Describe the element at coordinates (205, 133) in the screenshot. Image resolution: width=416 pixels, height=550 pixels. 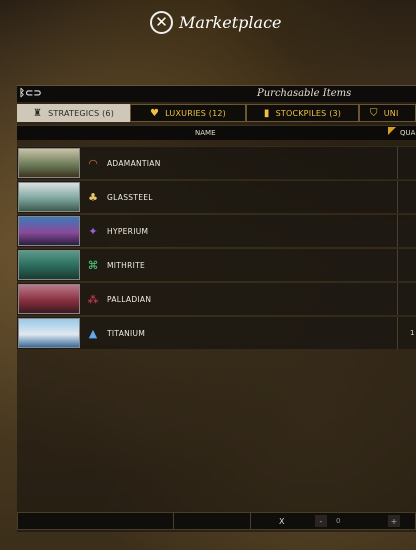
I see `name-column-header: NAME` at that location.